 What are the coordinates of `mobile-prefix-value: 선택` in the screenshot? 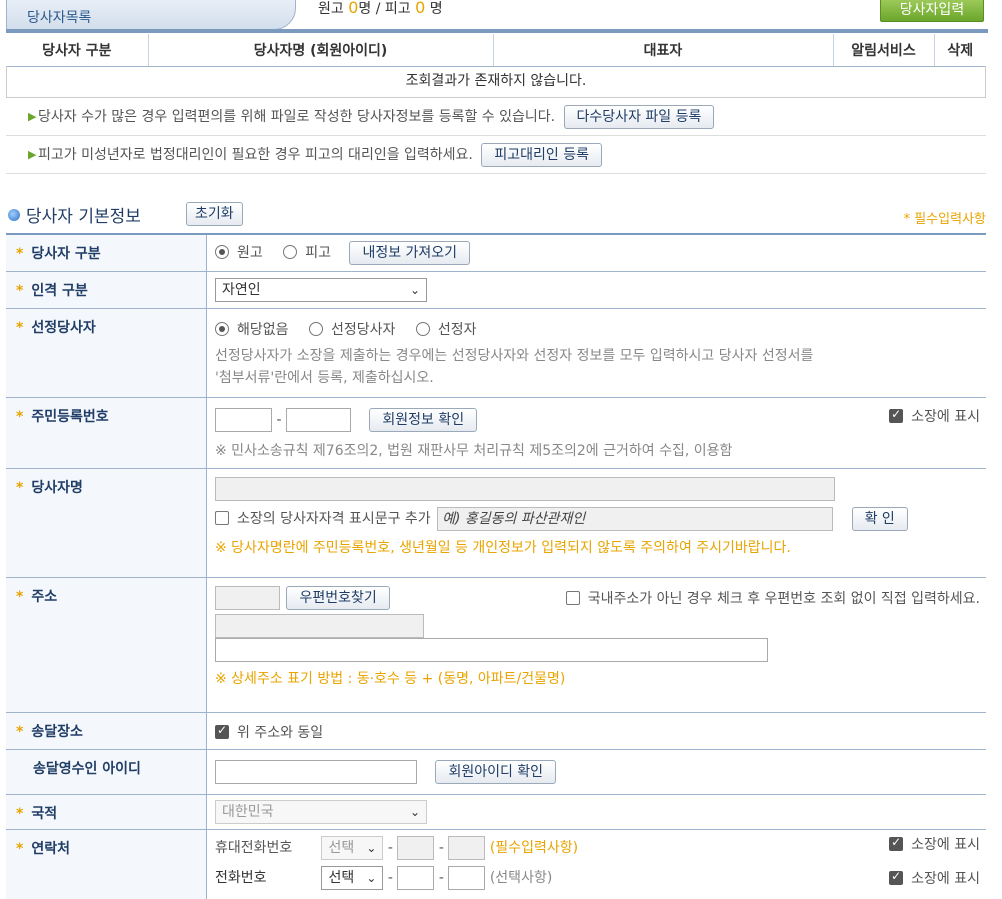 It's located at (341, 848).